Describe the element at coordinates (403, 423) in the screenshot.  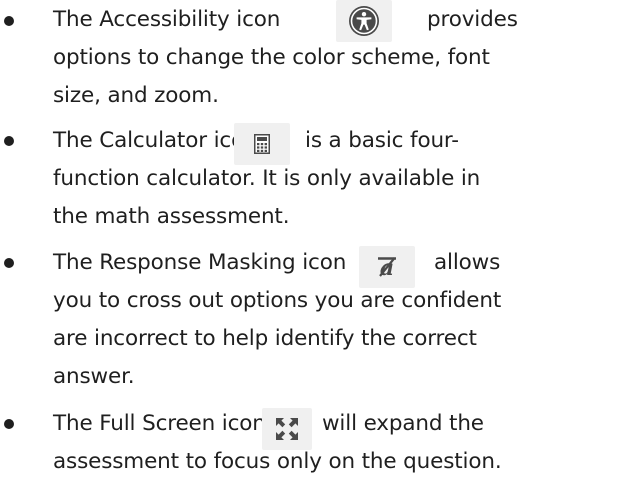
I see `item-text-line: will expand the` at that location.